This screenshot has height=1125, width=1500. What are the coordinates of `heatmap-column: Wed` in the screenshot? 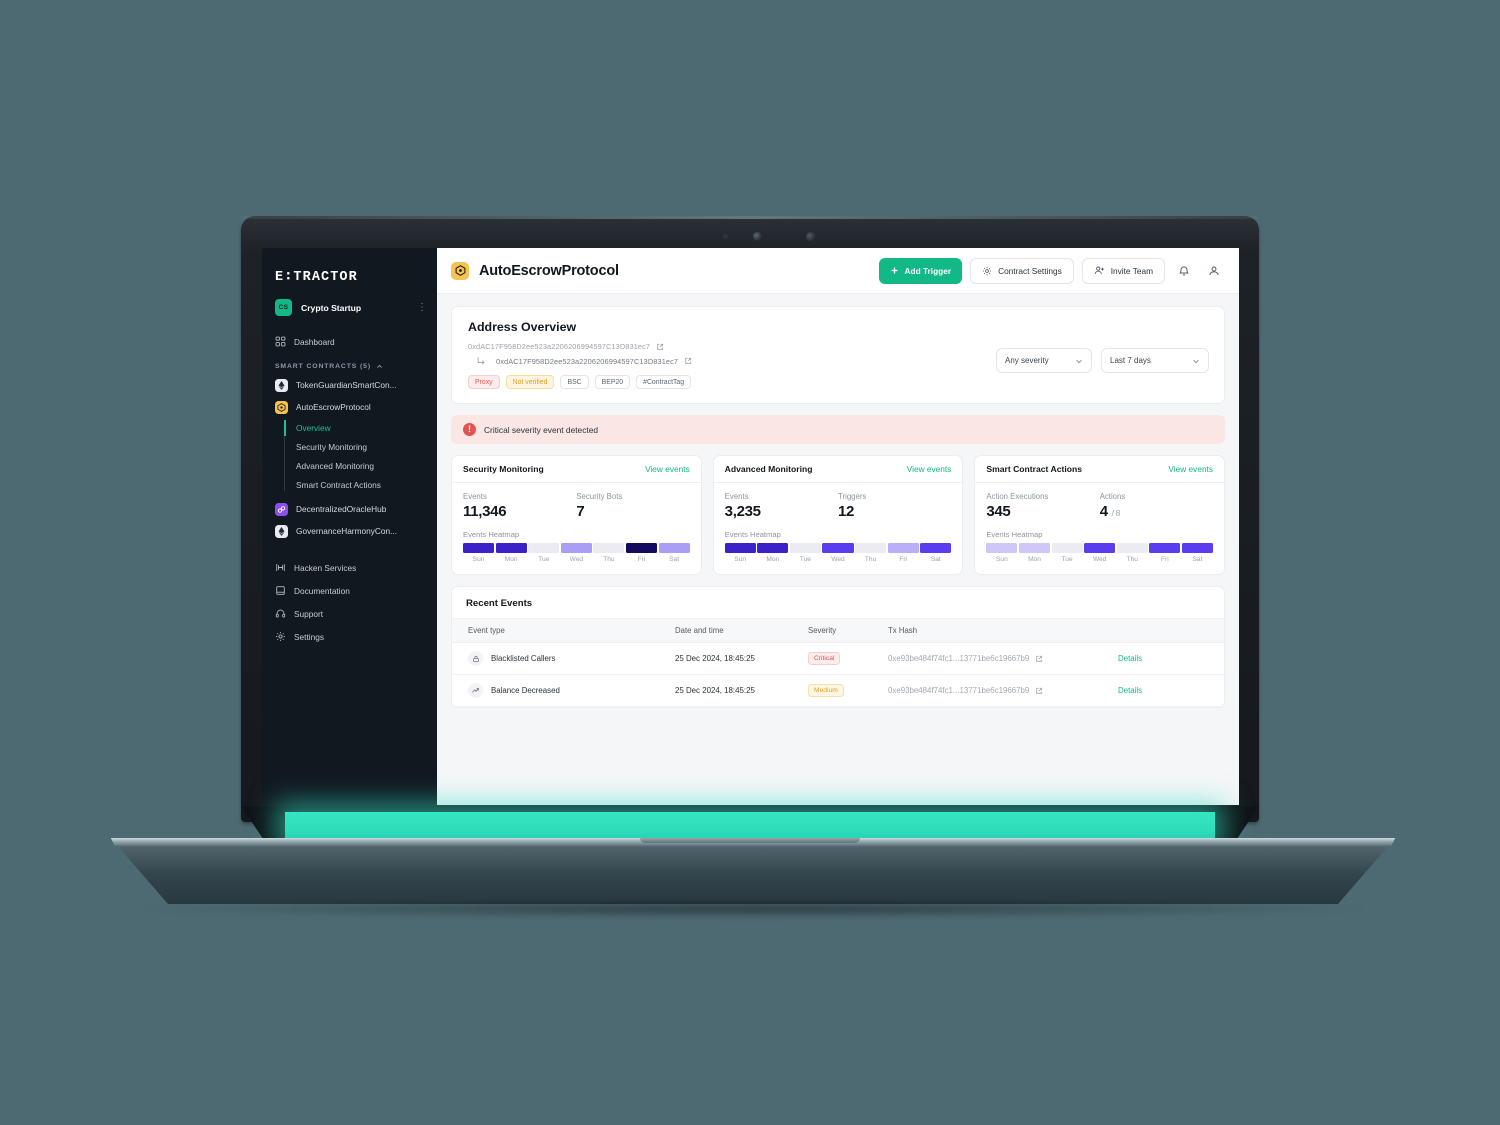 It's located at (838, 553).